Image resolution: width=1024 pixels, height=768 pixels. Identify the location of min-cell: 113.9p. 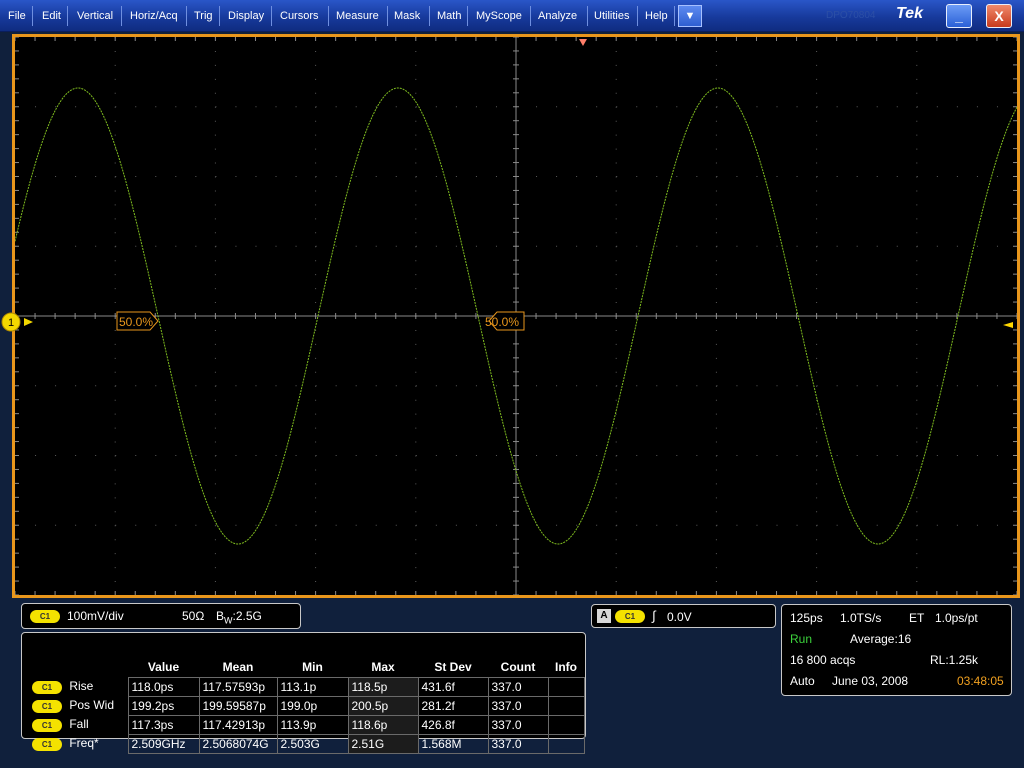
(312, 724).